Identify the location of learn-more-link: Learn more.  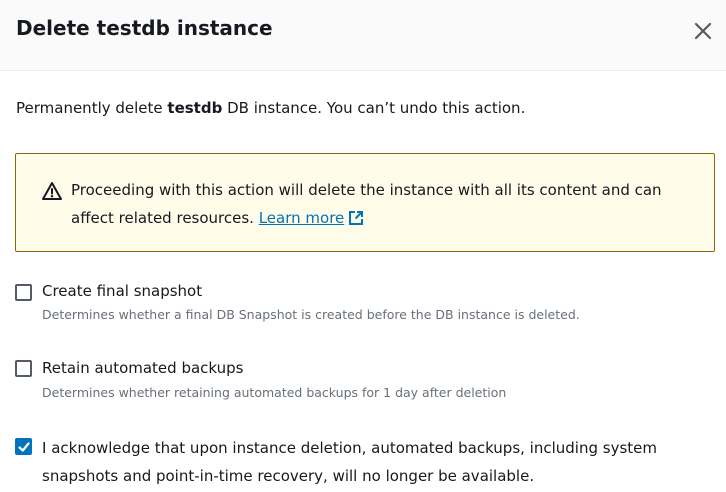
(312, 218).